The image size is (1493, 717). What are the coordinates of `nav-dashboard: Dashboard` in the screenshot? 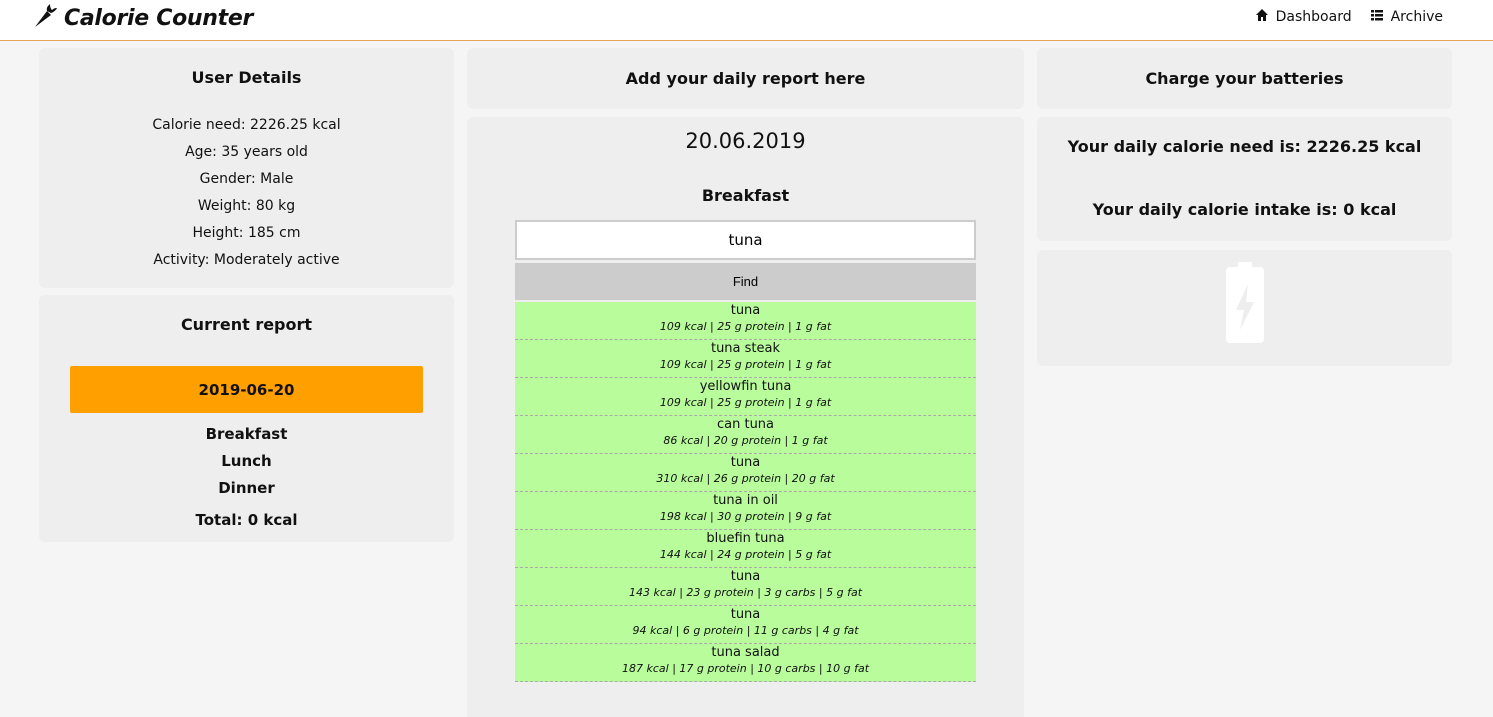 It's located at (1303, 17).